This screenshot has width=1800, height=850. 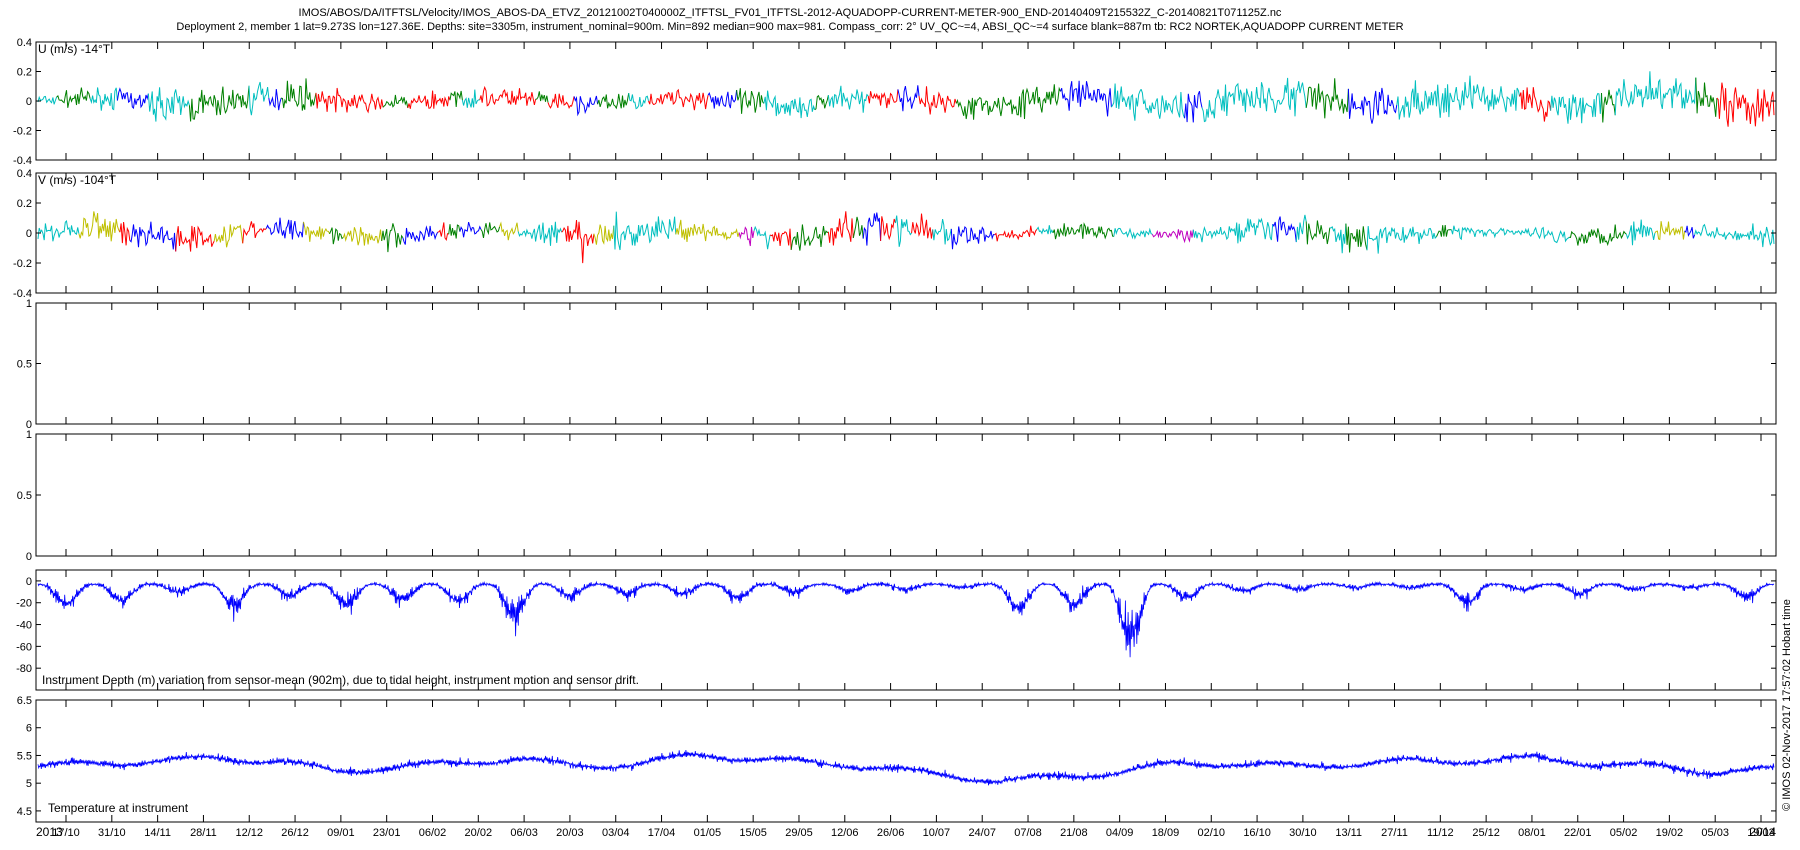 What do you see at coordinates (77, 180) in the screenshot?
I see `panel-label-v: V (m/s) -104°T` at bounding box center [77, 180].